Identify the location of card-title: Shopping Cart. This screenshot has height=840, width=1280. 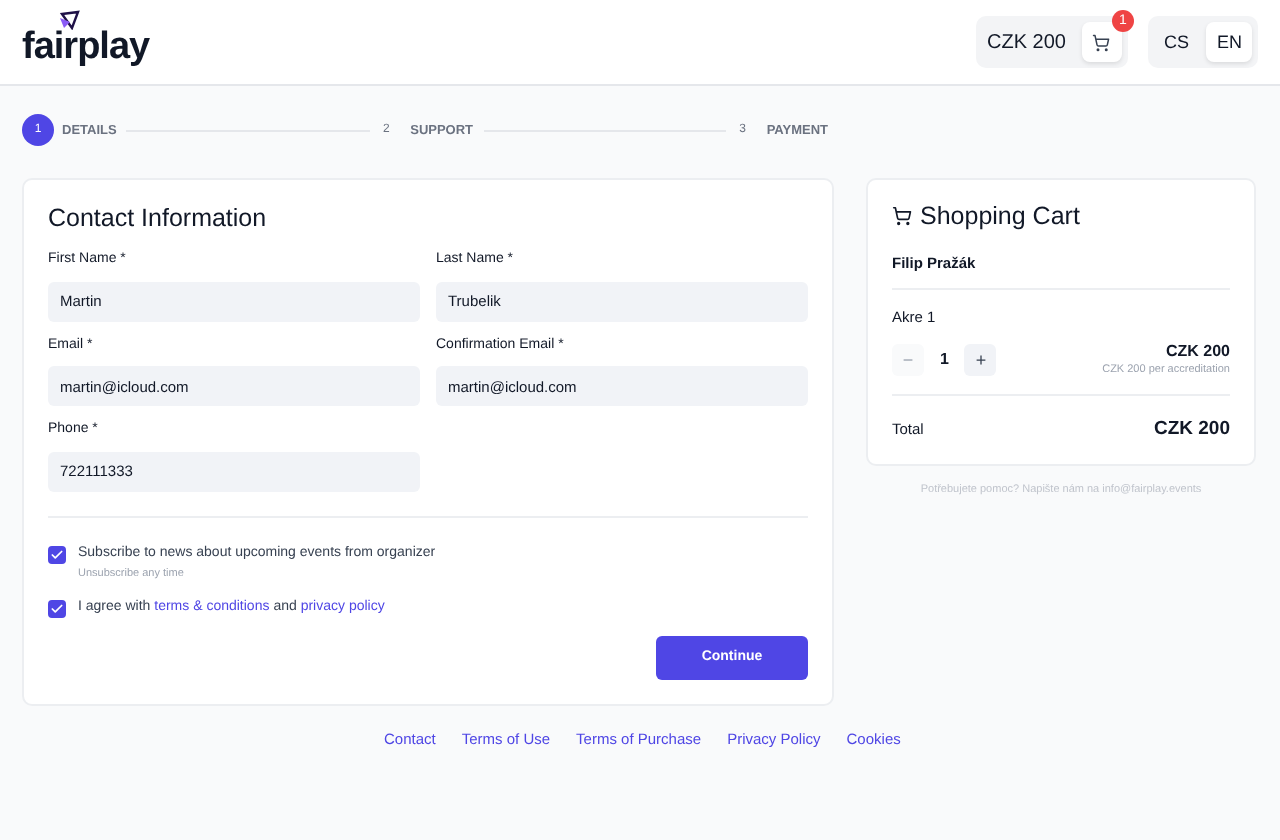
(1000, 216).